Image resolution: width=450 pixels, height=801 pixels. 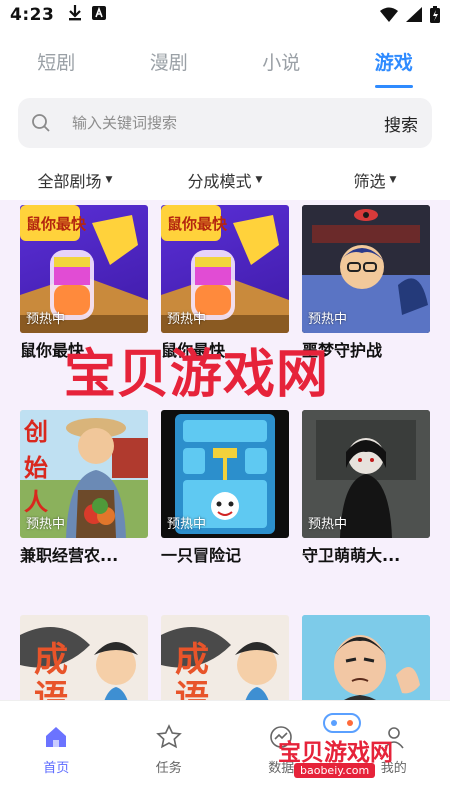 I want to click on user-icon, so click(x=394, y=737).